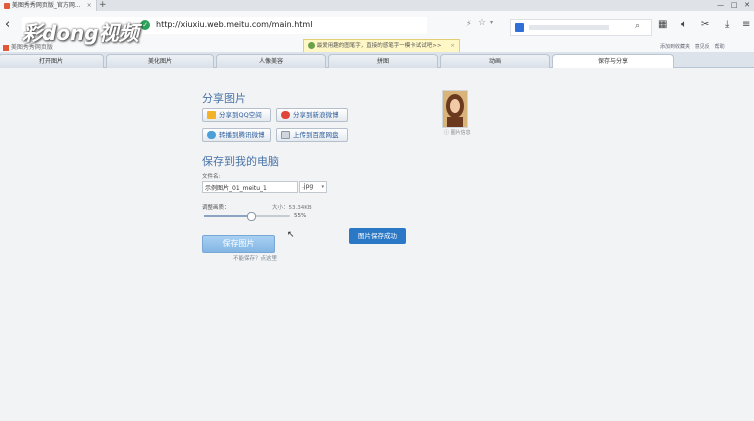 The height and width of the screenshot is (421, 754). Describe the element at coordinates (720, 47) in the screenshot. I see `help-link: 帮助` at that location.